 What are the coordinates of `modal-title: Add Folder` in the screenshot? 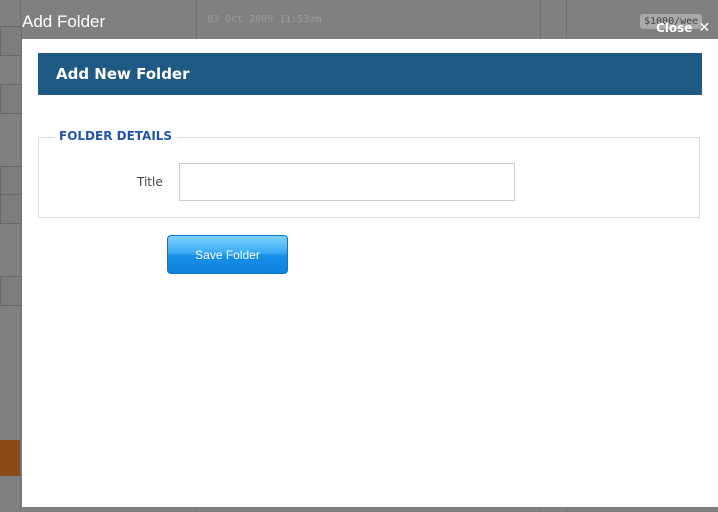 It's located at (64, 21).